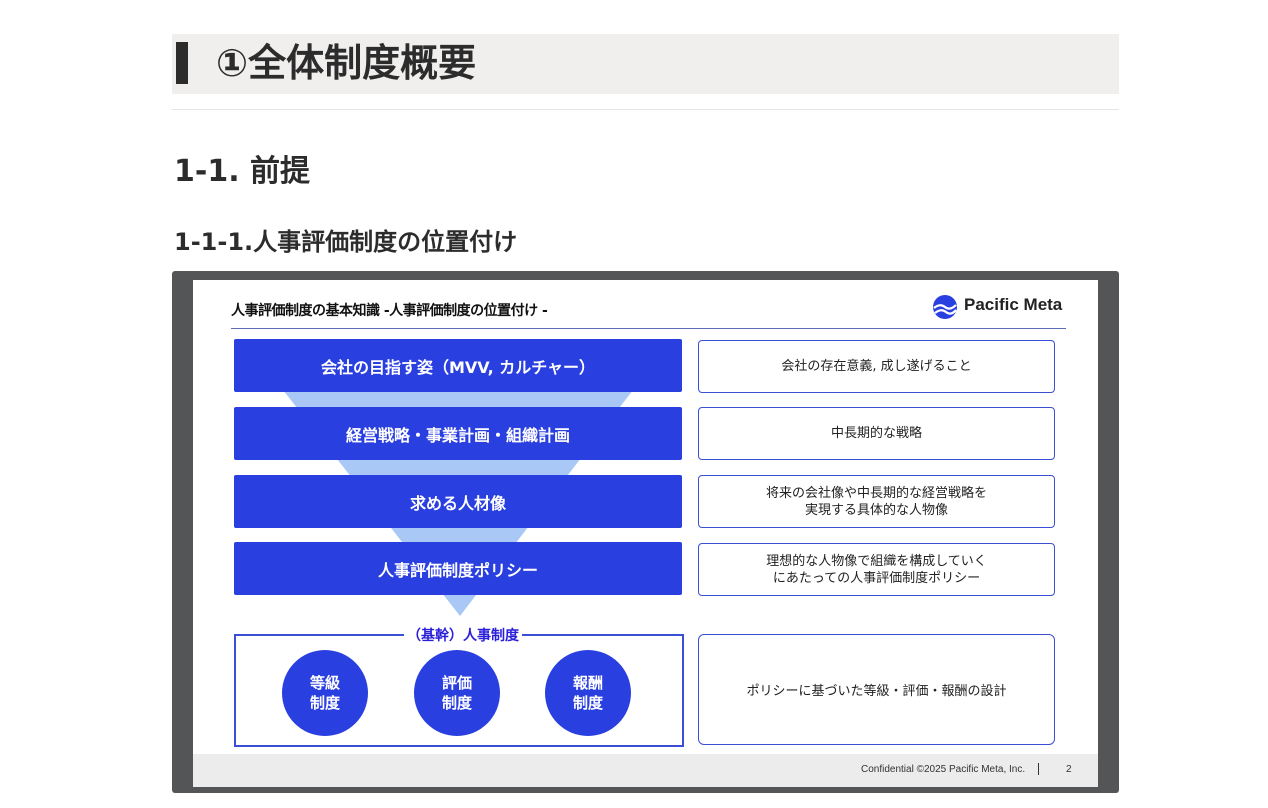 The height and width of the screenshot is (808, 1268). I want to click on desc-line: 会社の存在意義, 成し遂げること, so click(876, 366).